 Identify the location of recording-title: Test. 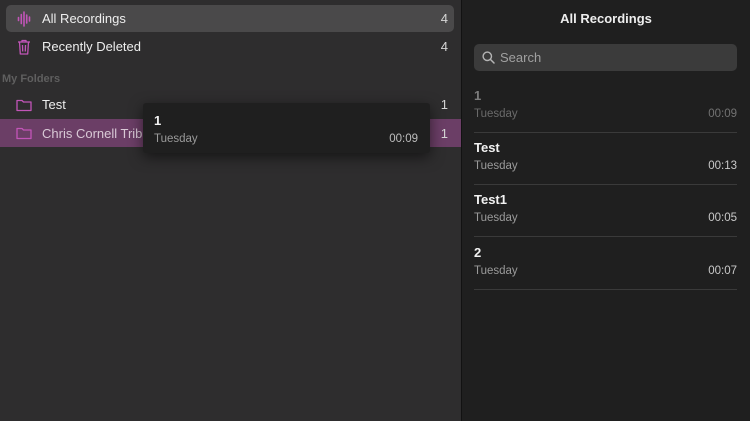
(487, 147).